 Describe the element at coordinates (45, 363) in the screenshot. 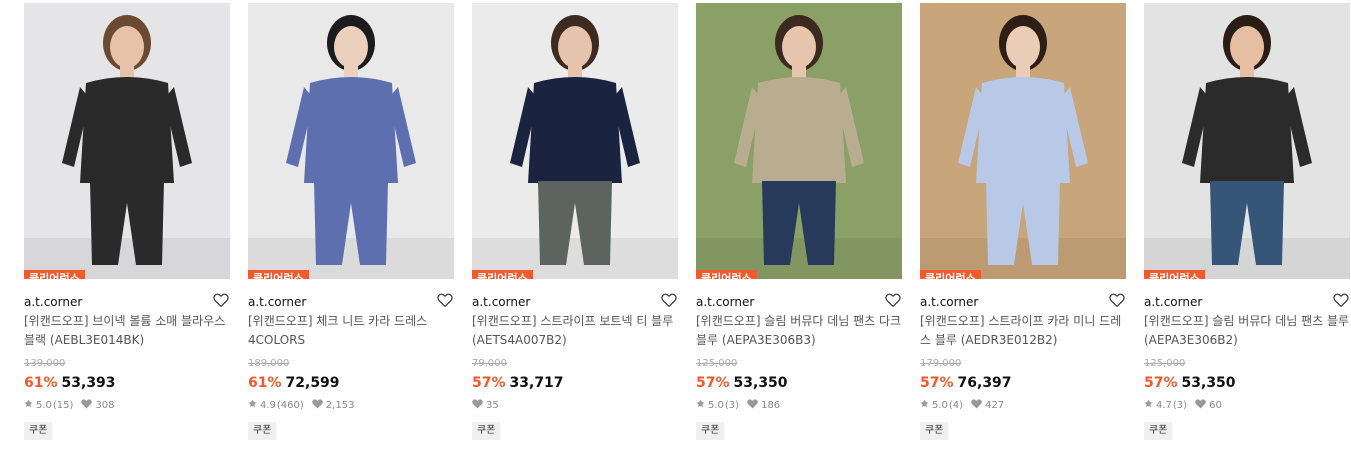

I see `original-price: 139,000` at that location.